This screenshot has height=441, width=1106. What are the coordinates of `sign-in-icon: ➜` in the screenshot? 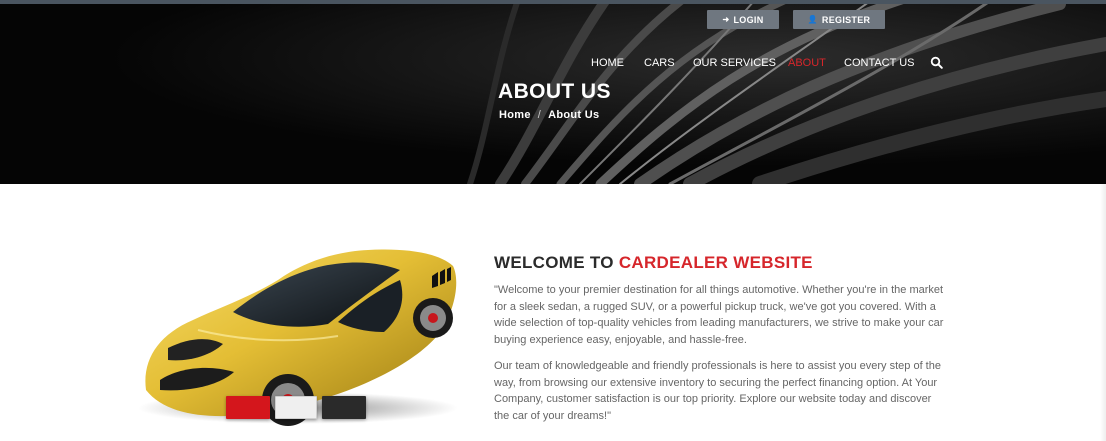 It's located at (726, 19).